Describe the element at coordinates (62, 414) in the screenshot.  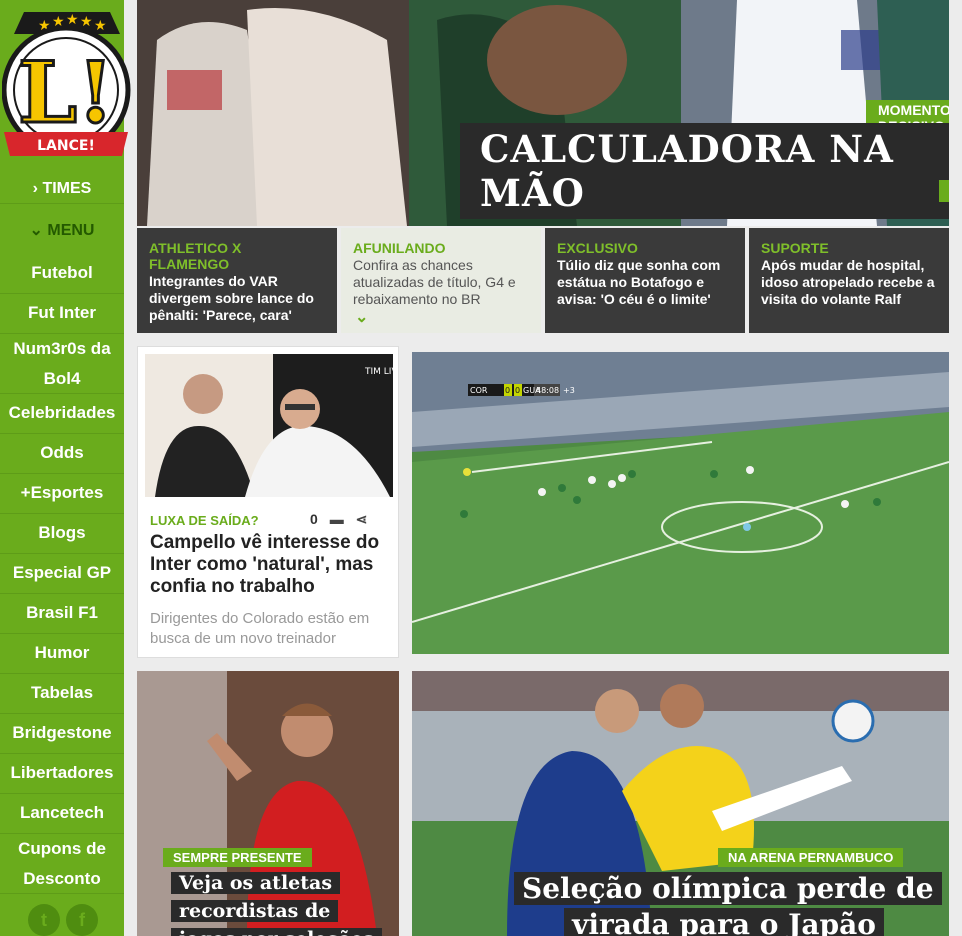
I see `nav-item-celebridades: Celebridades` at that location.